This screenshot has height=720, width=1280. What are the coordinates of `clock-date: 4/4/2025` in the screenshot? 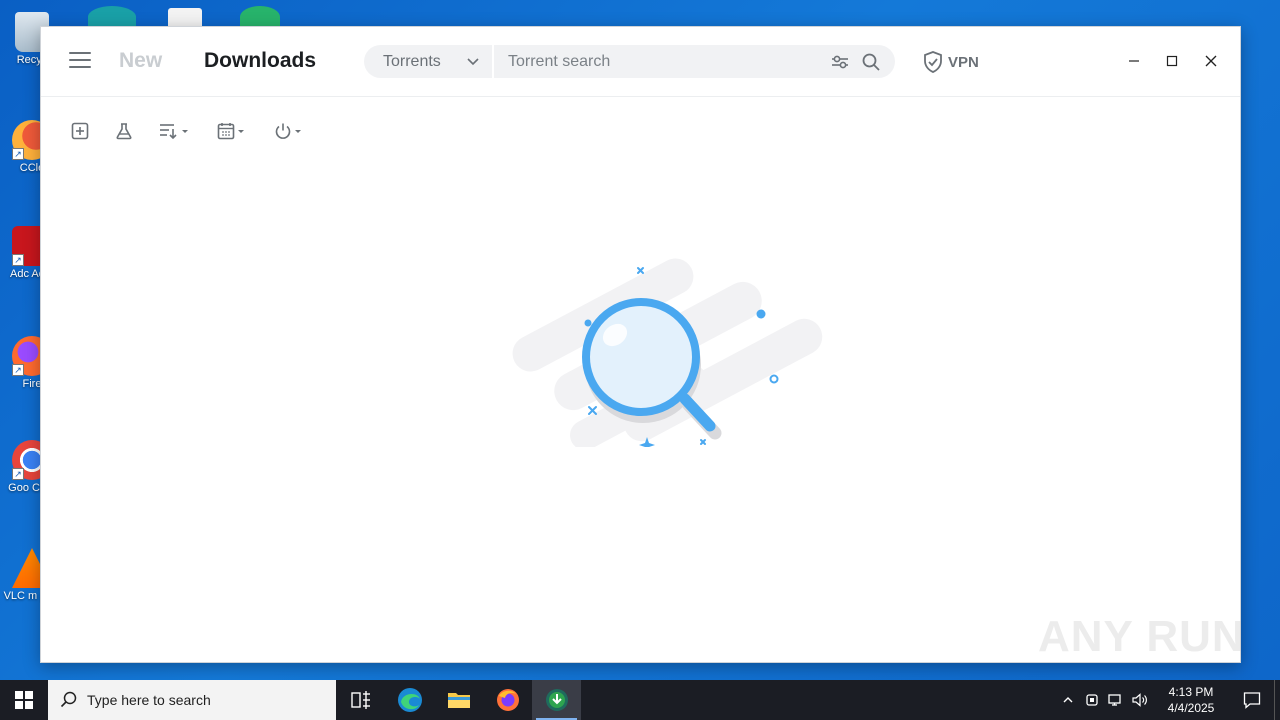 It's located at (1191, 708).